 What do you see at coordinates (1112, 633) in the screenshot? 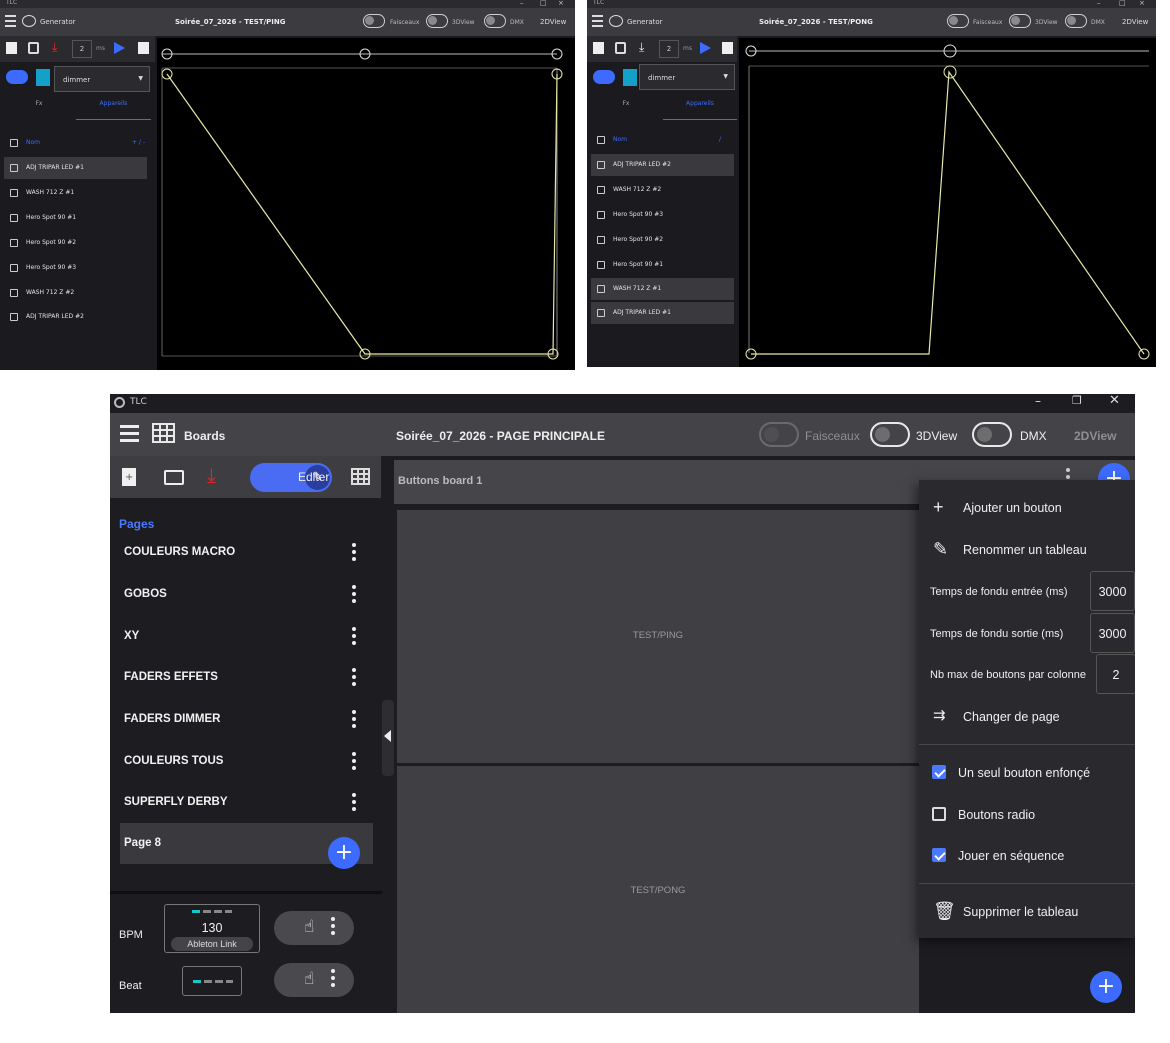
I see `fade-out-input: 3000` at bounding box center [1112, 633].